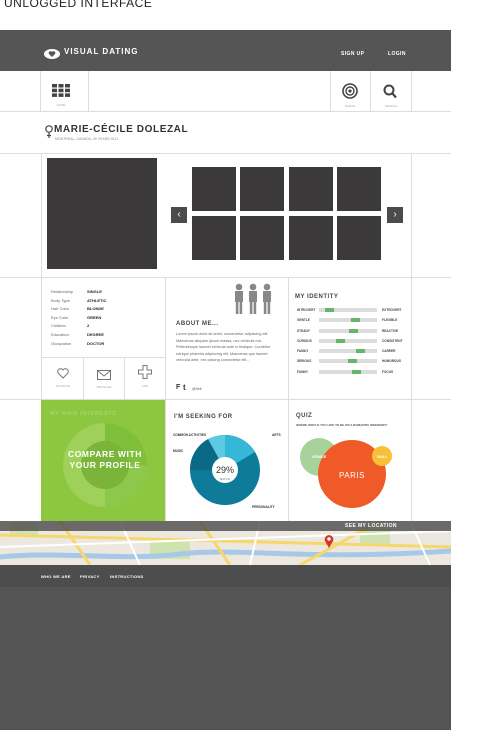  Describe the element at coordinates (61, 90) in the screenshot. I see `grid-icon` at that location.